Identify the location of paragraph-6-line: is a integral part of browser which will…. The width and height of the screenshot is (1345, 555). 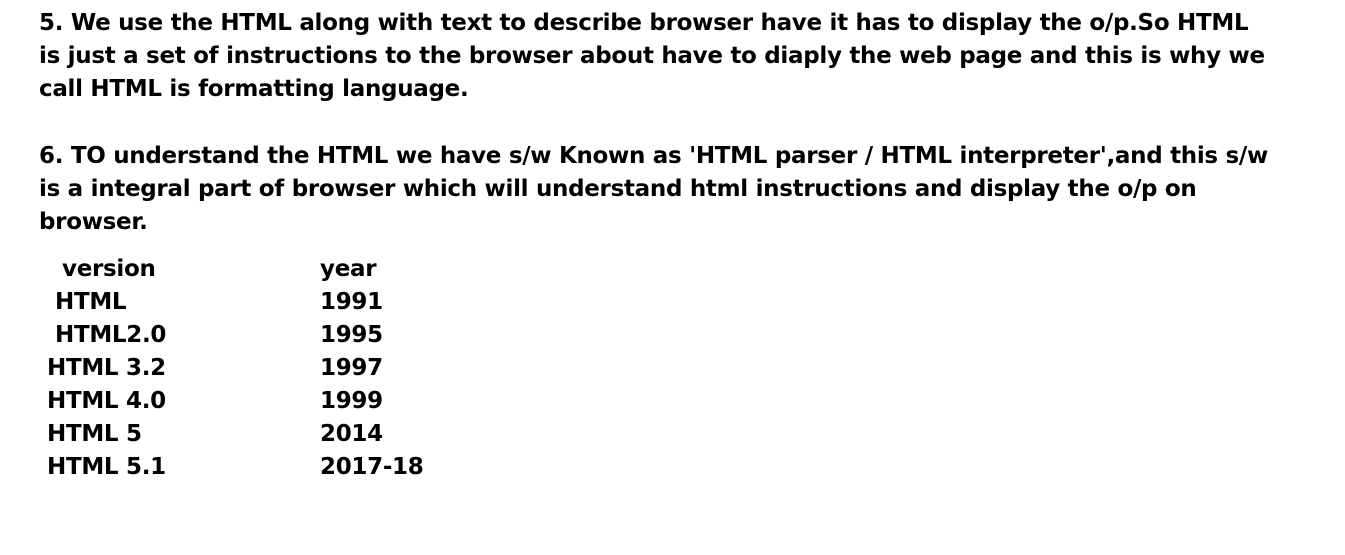
(618, 189).